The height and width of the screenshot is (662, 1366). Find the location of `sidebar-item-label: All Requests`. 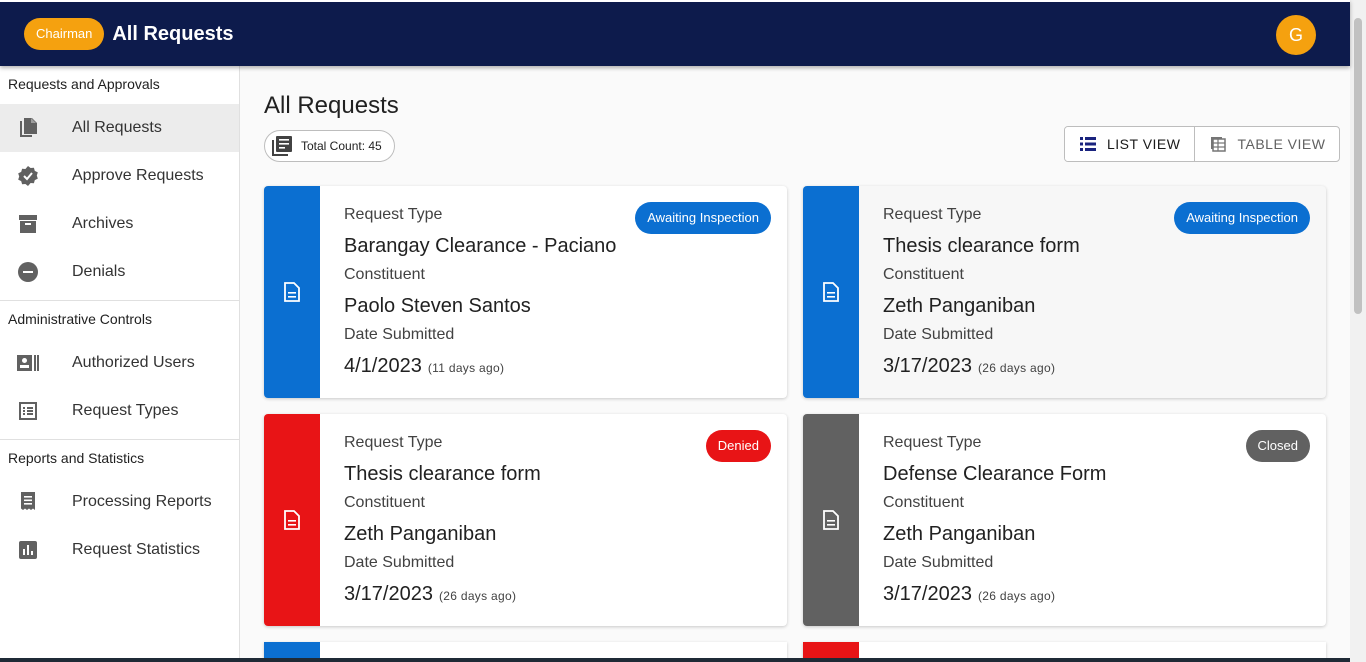

sidebar-item-label: All Requests is located at coordinates (117, 127).